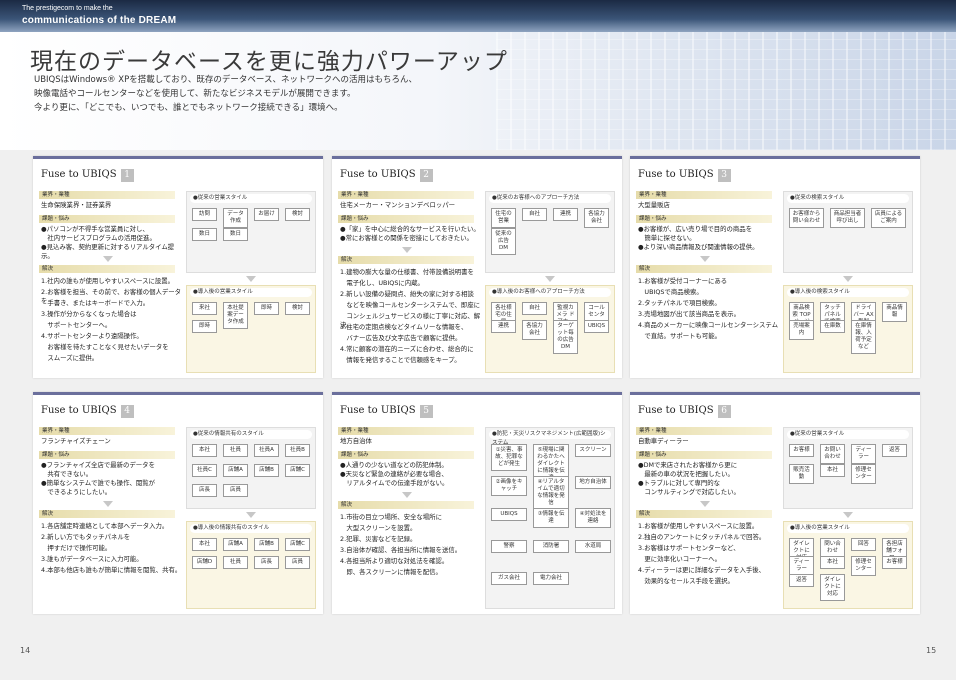  Describe the element at coordinates (398, 205) in the screenshot. I see `industry-value: 住宅メーカー・マンションデベロッパー` at that location.